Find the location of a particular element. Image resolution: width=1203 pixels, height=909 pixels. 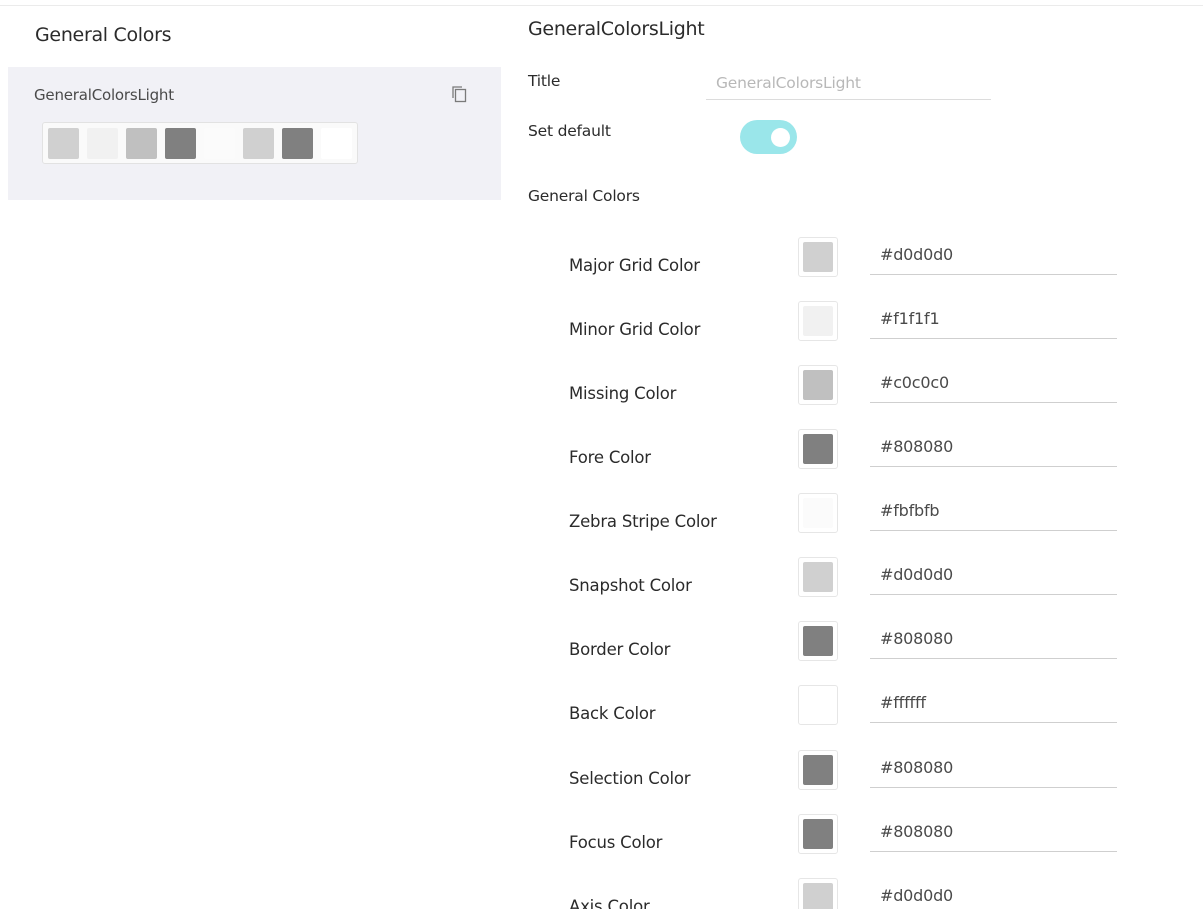

color-row-label: Focus Color is located at coordinates (616, 842).